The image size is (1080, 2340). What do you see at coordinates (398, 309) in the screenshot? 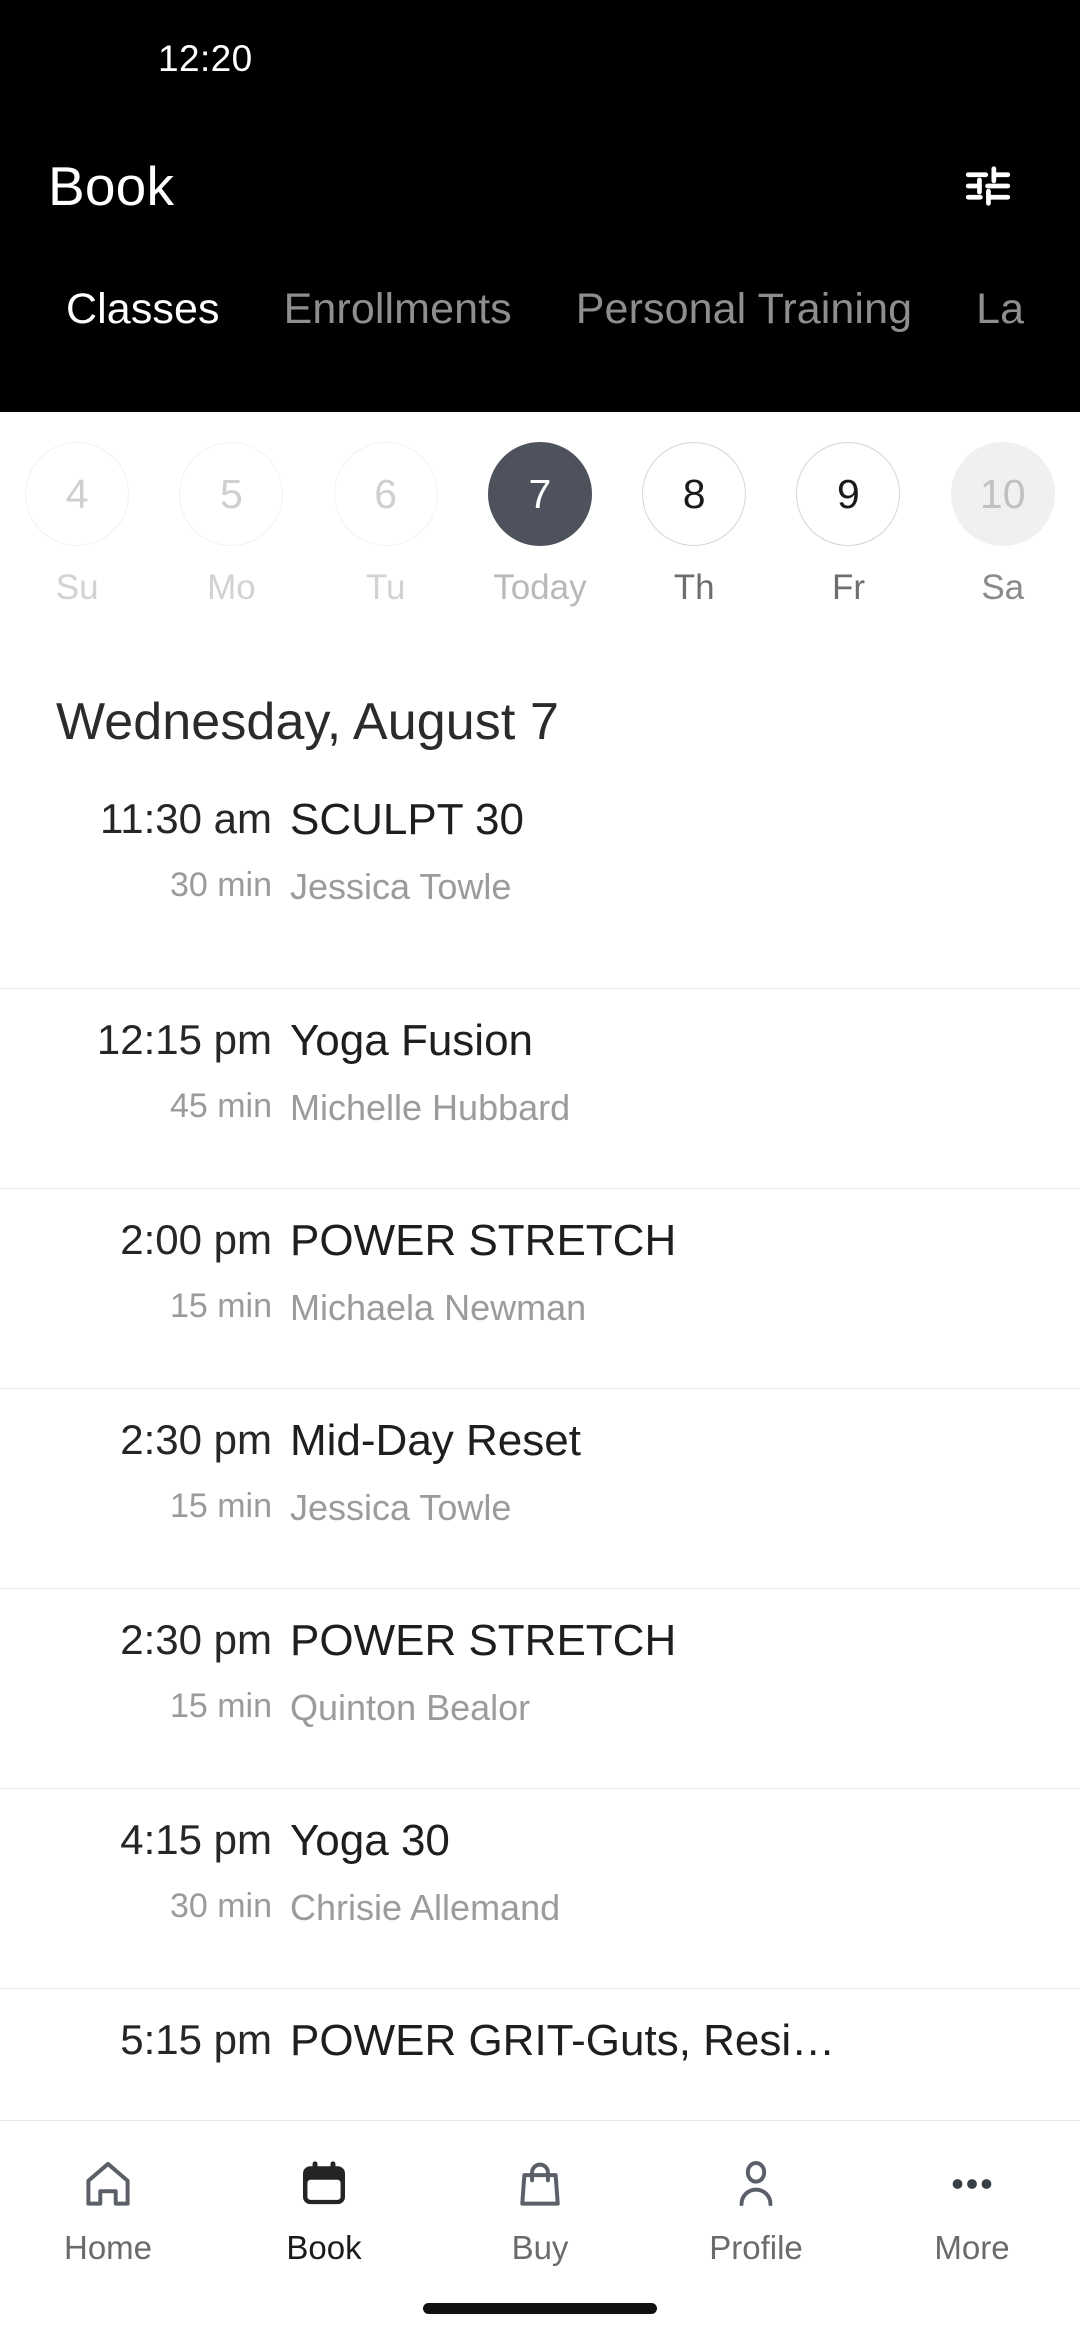
I see `tab-enrollments: Enrollments` at bounding box center [398, 309].